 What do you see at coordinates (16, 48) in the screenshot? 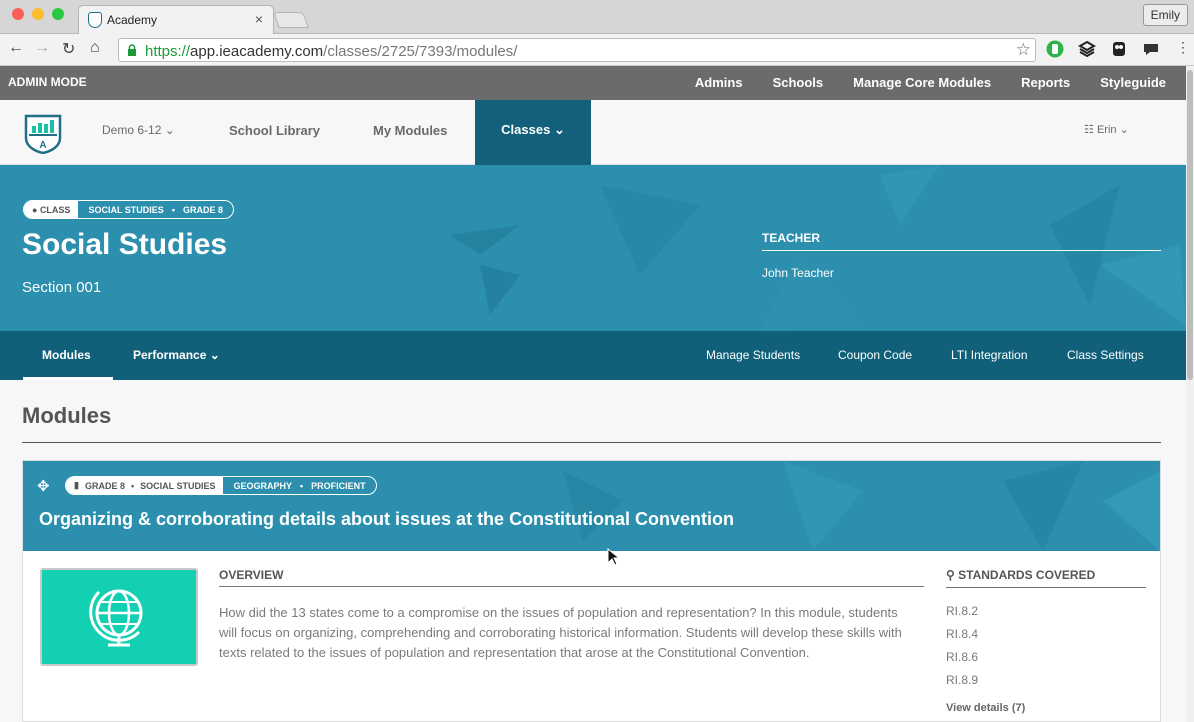
I see `back-icon: ←` at bounding box center [16, 48].